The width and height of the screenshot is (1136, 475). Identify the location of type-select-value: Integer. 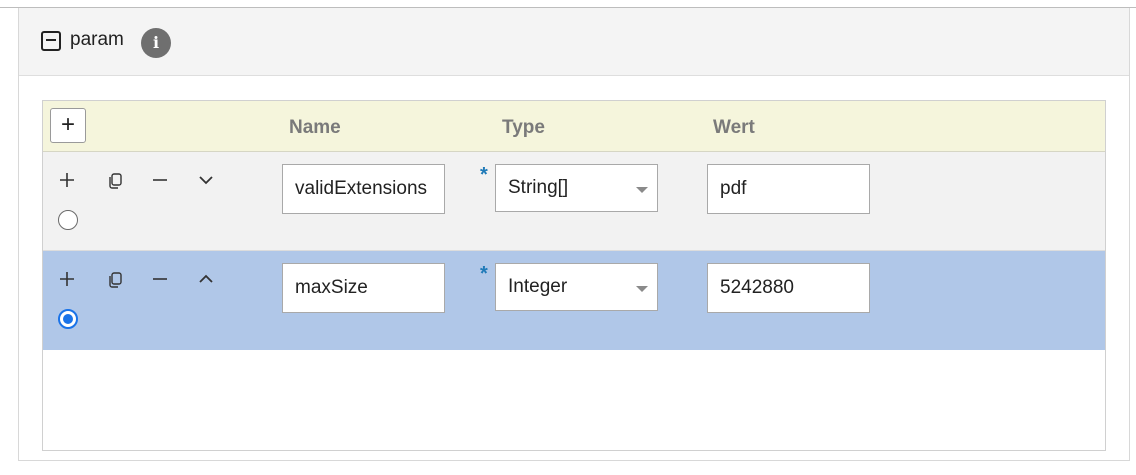
(538, 286).